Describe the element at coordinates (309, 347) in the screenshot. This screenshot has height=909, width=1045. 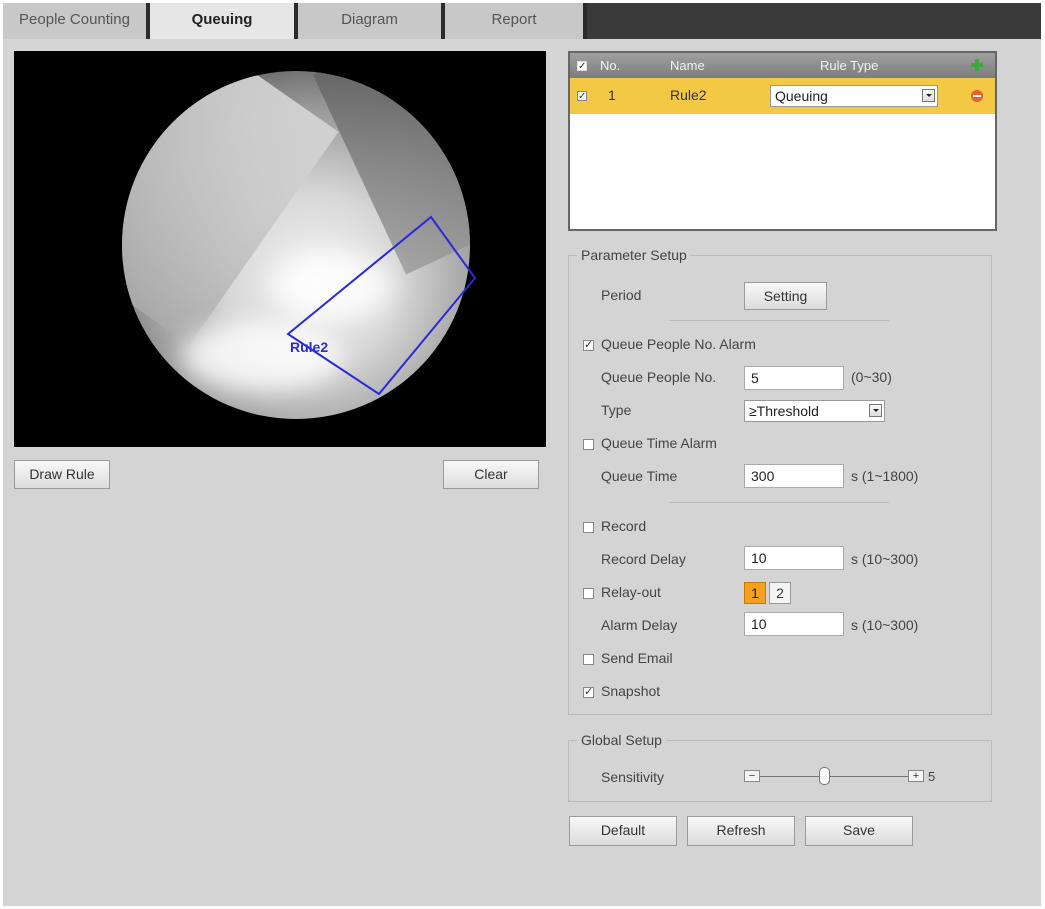
I see `rule-overlay-label: Rule2` at that location.